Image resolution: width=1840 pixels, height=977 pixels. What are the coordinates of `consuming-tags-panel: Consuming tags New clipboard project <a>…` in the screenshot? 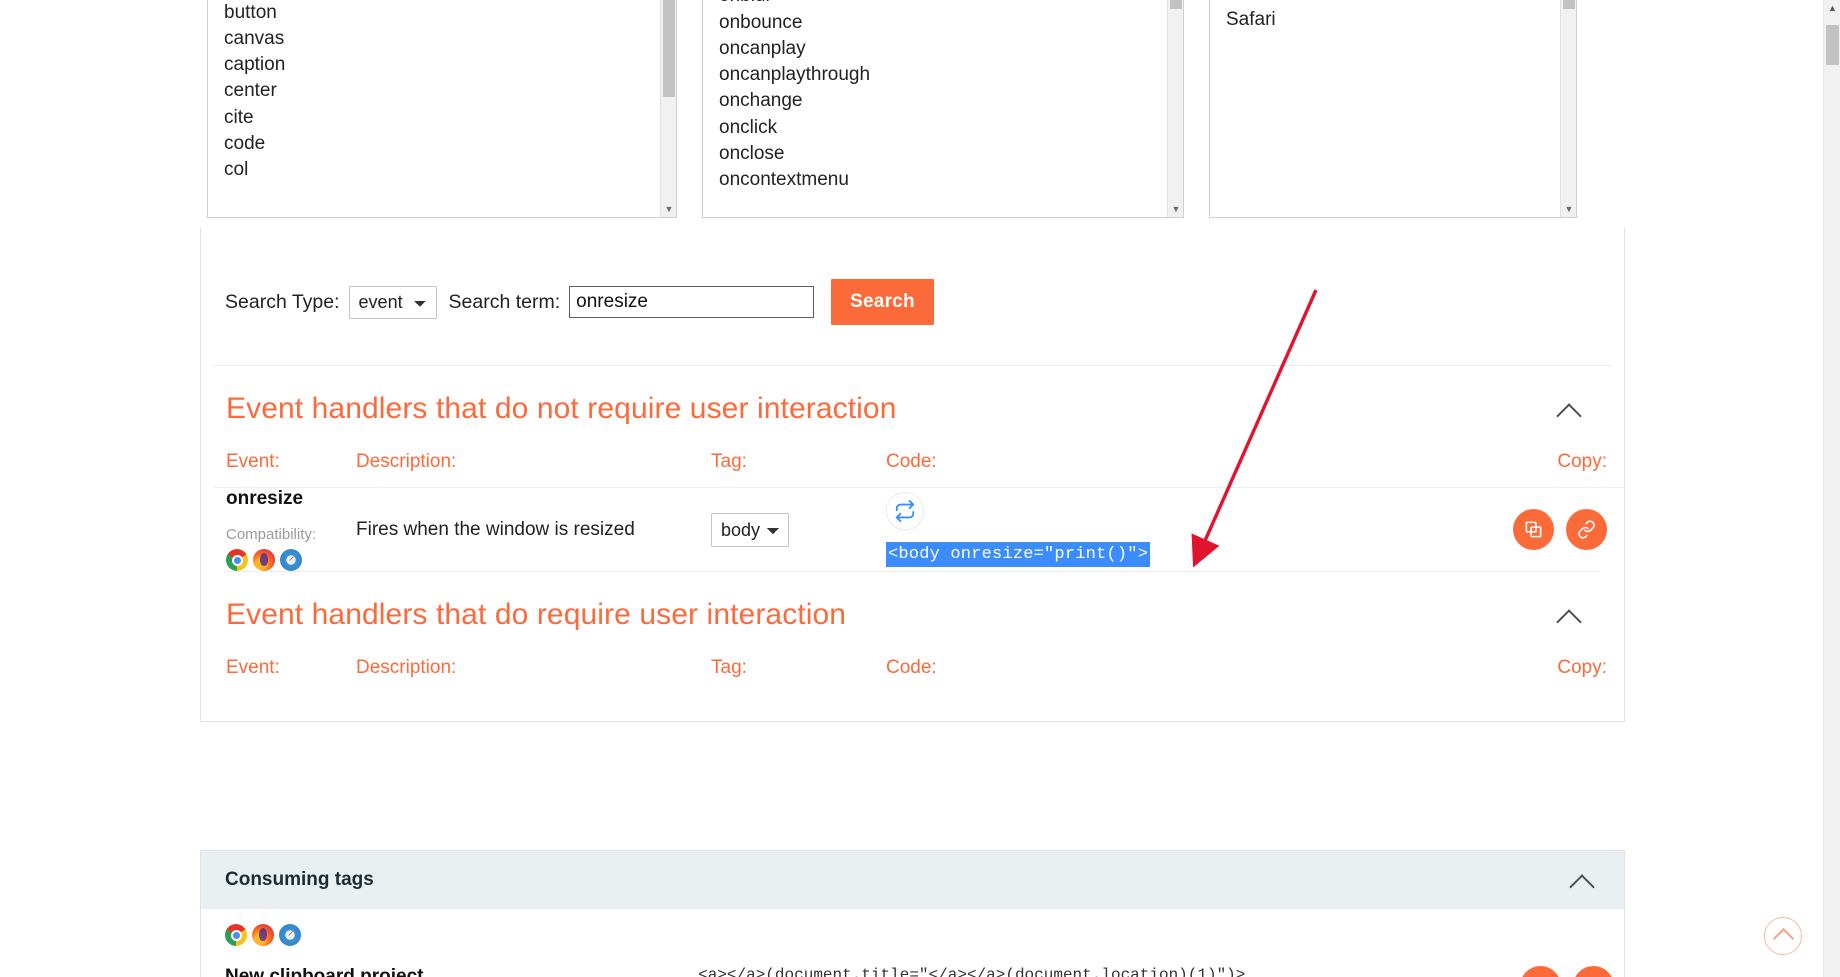 It's located at (912, 913).